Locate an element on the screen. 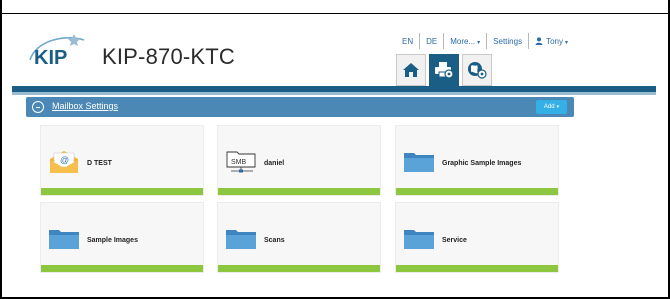 The height and width of the screenshot is (299, 670). user-name: Tony is located at coordinates (554, 41).